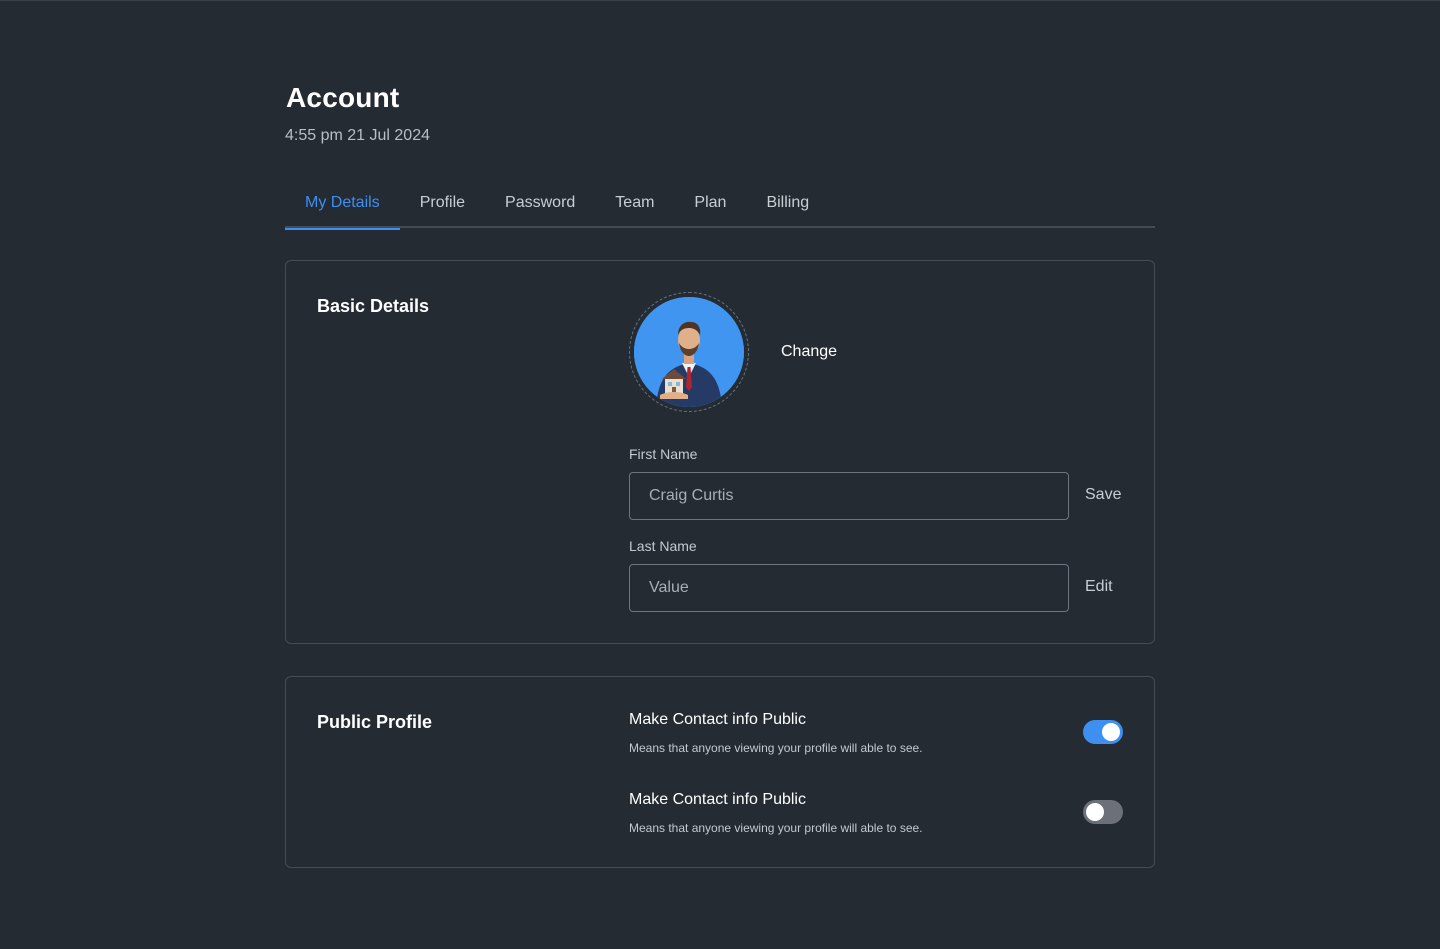 This screenshot has width=1440, height=949. I want to click on tab-billing: Billing, so click(787, 205).